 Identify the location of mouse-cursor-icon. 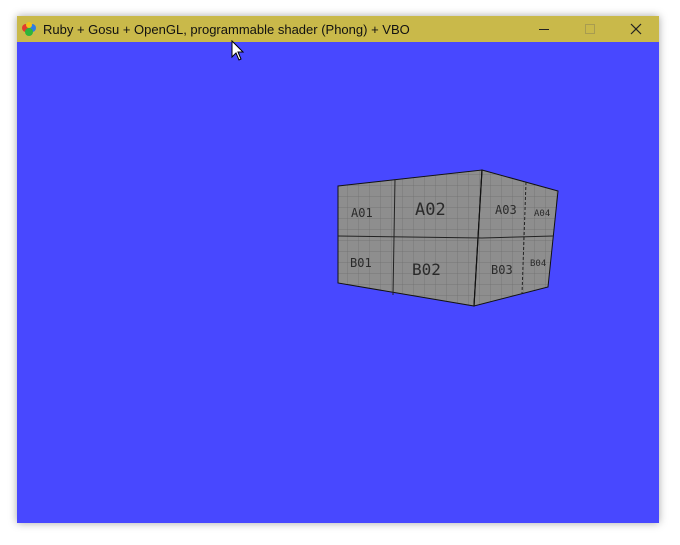
(238, 50).